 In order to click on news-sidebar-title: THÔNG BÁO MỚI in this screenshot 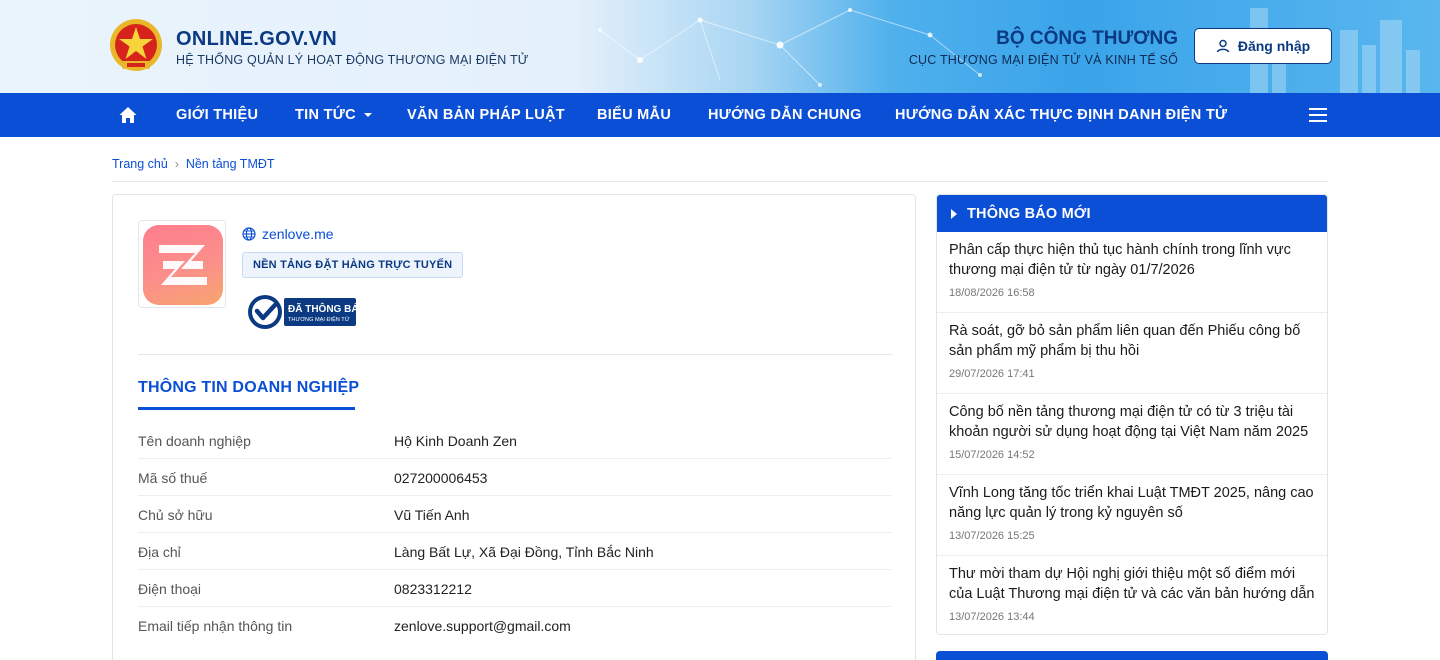, I will do `click(1029, 213)`.